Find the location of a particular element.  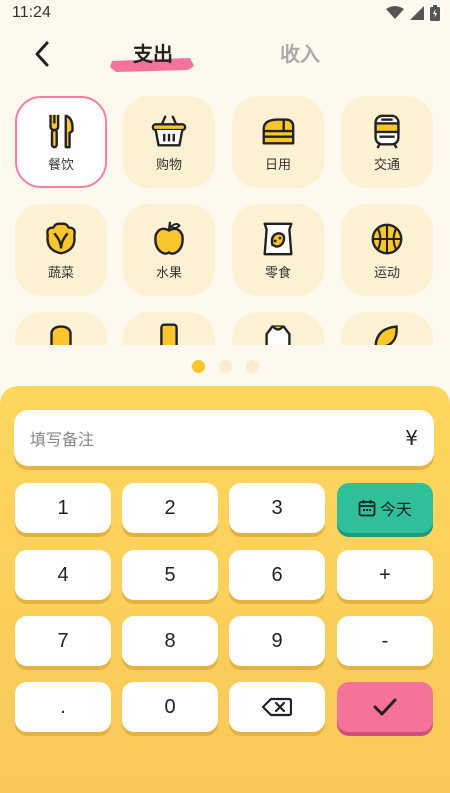

category-transport: 交通 is located at coordinates (387, 142).